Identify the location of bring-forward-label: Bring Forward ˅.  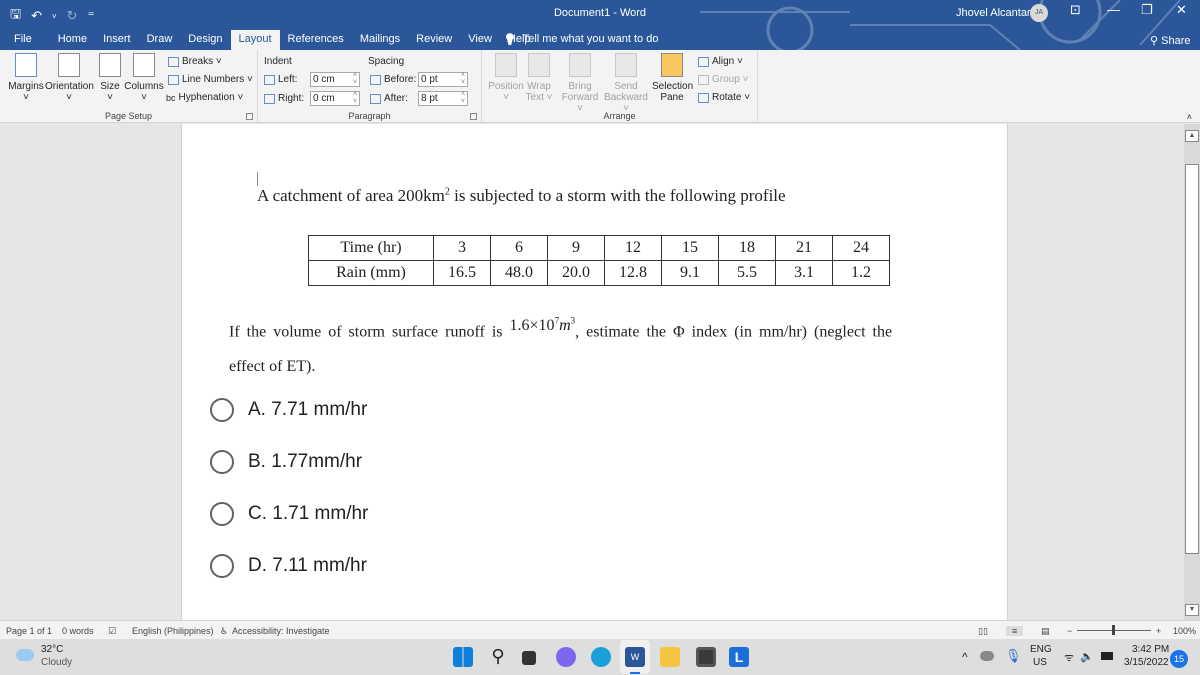
(580, 97).